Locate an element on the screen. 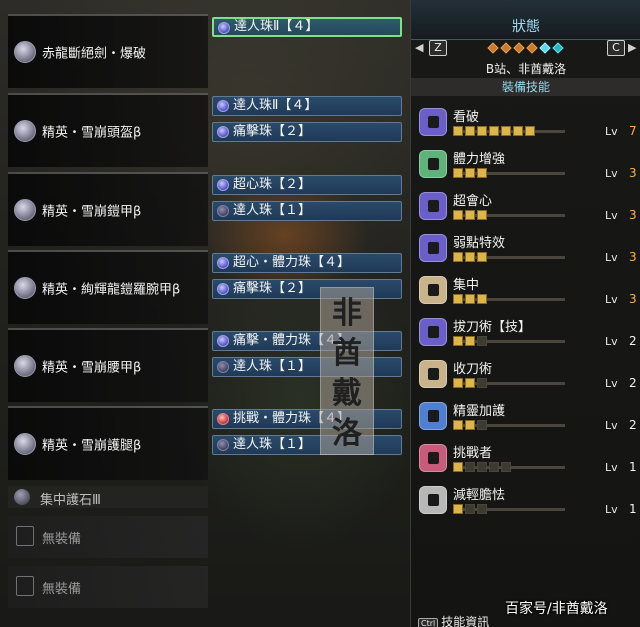  prev-page-key: Z is located at coordinates (438, 48).